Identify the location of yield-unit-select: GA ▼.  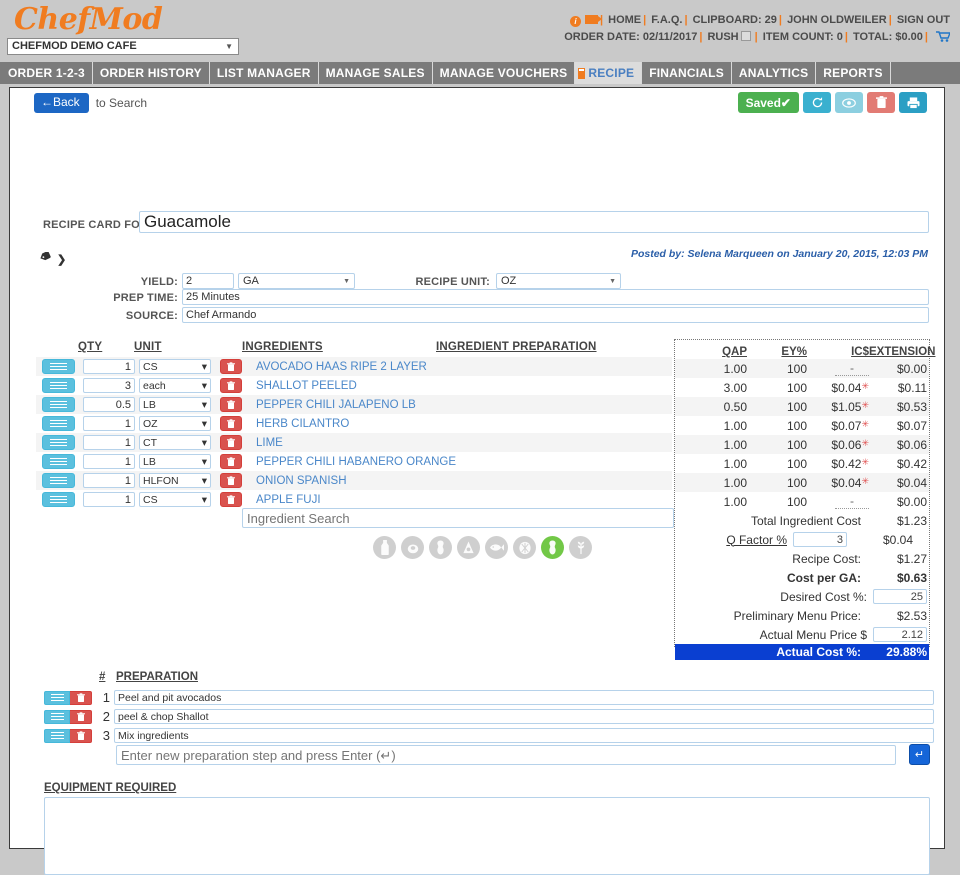
(296, 281).